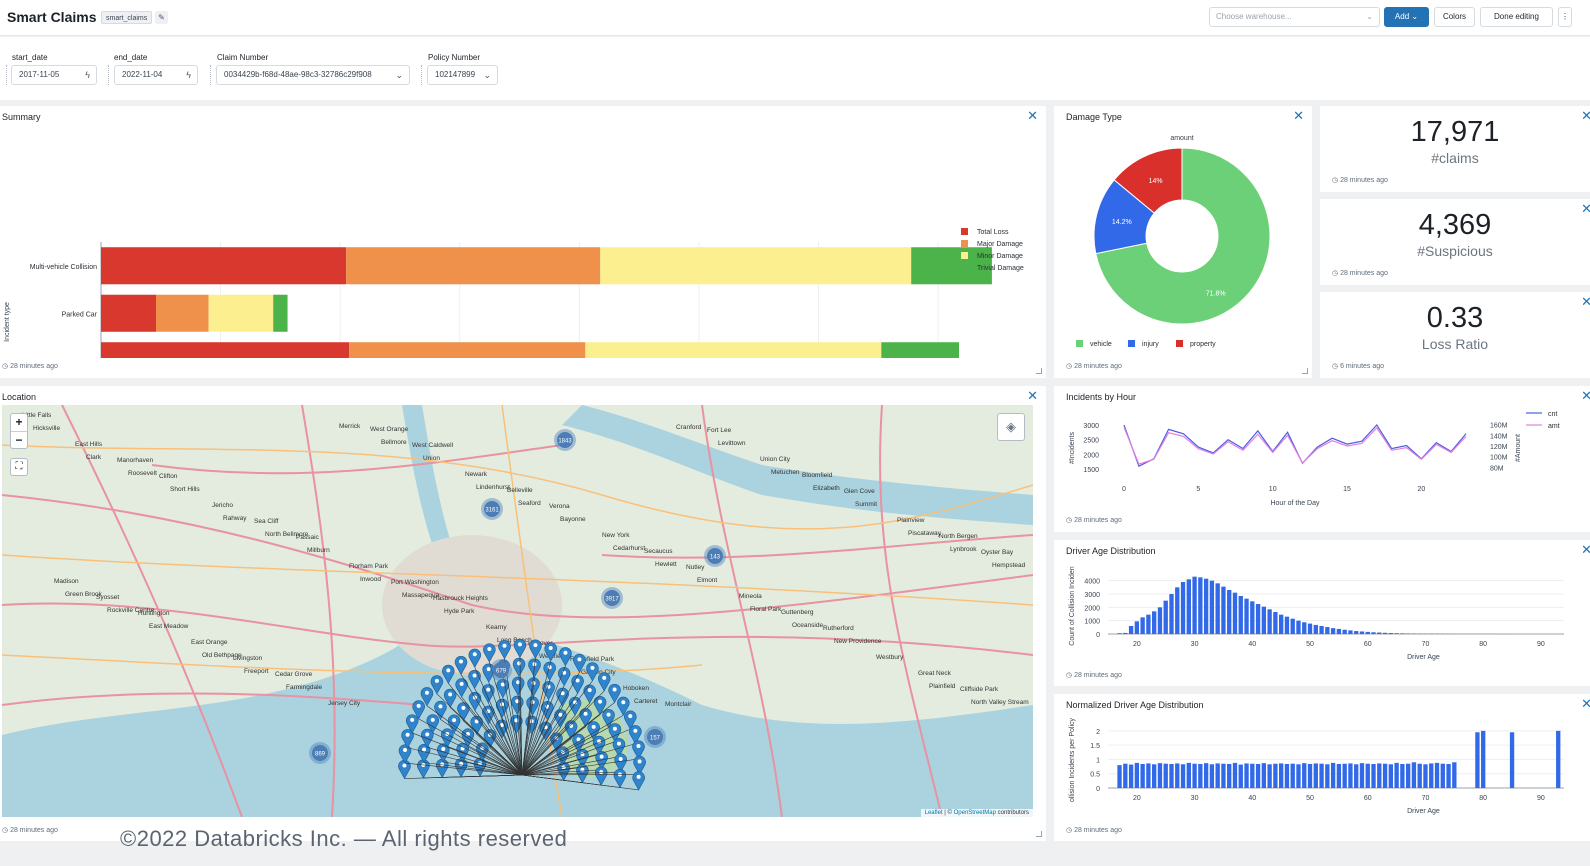 This screenshot has width=1590, height=866. Describe the element at coordinates (1095, 746) in the screenshot. I see `y-tick-label: 1.5` at that location.